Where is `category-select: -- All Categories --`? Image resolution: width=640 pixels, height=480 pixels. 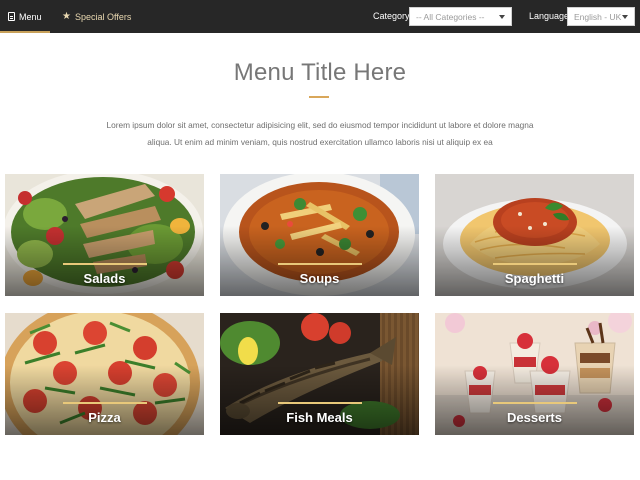
category-select: -- All Categories -- is located at coordinates (460, 16).